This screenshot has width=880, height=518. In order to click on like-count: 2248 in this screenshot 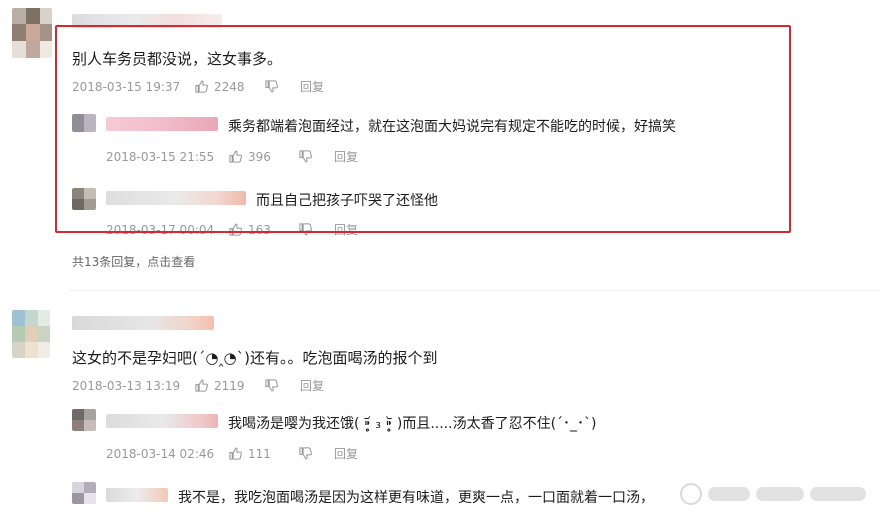, I will do `click(229, 86)`.